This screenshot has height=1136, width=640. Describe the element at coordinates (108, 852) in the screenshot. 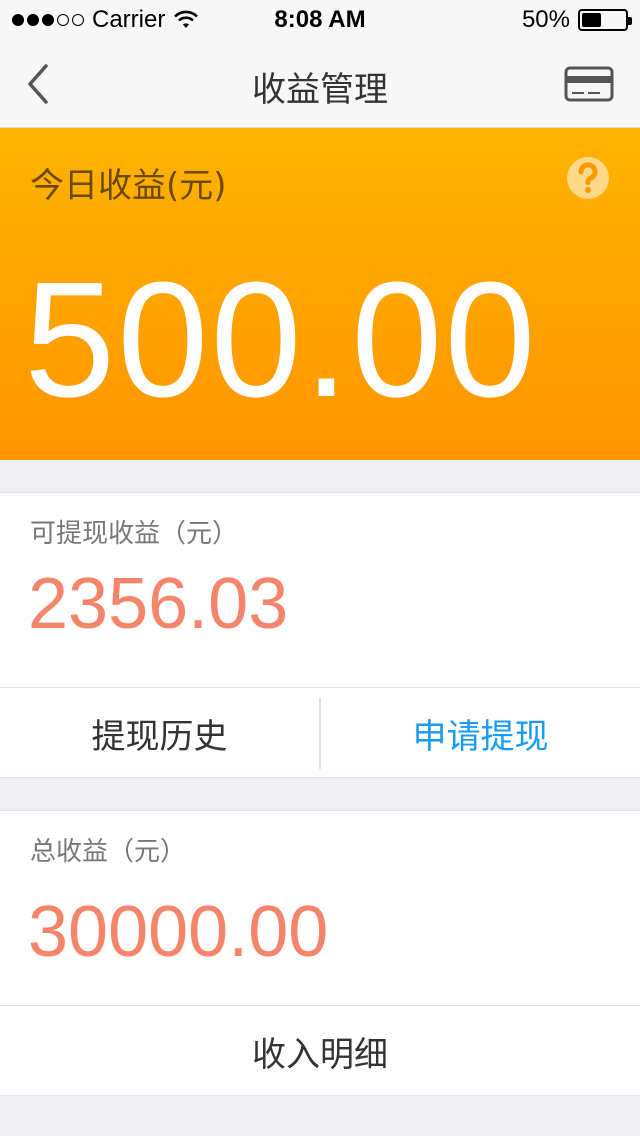

I see `total-earnings-label: 总收益（元）` at that location.